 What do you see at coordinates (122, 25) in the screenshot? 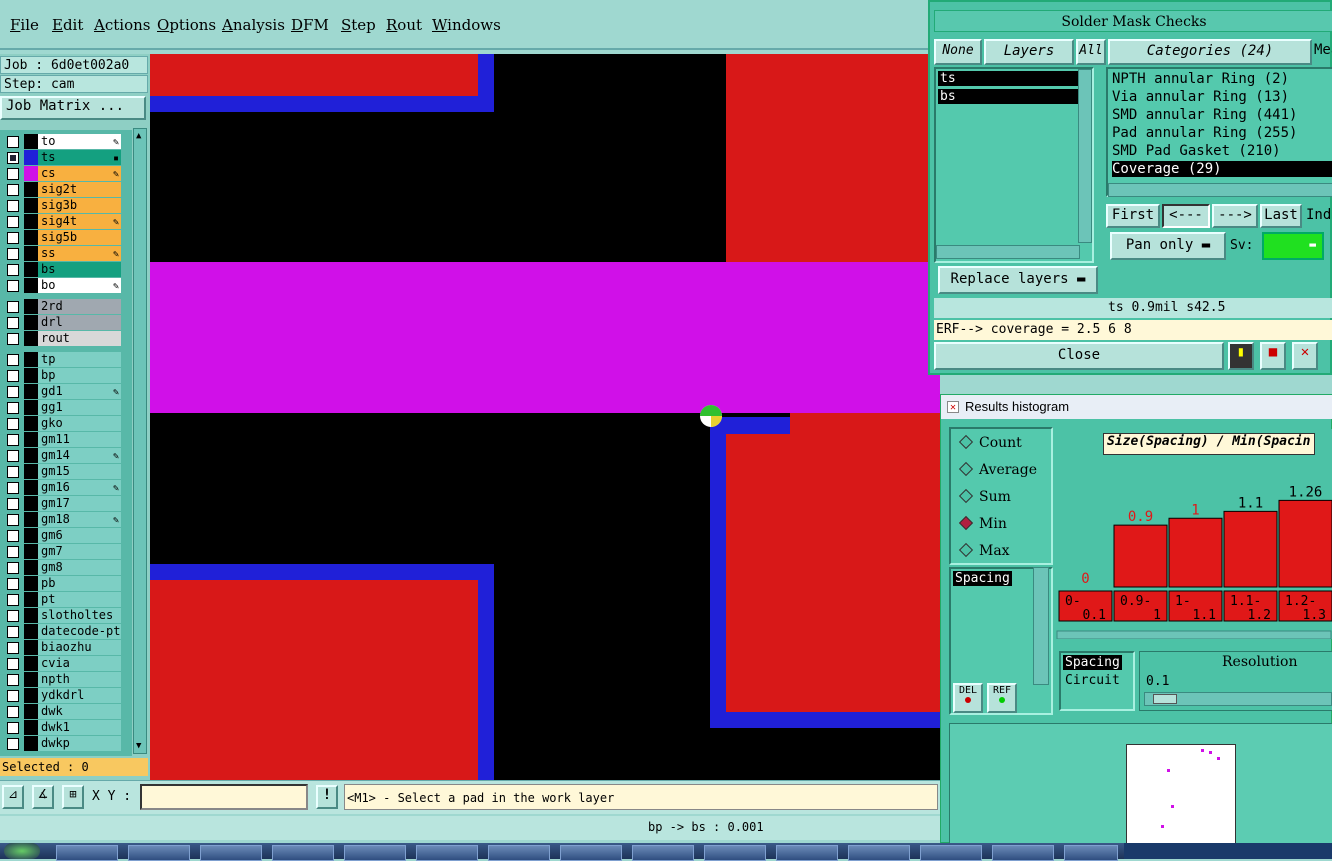
I see `menu-actions: Actions` at bounding box center [122, 25].